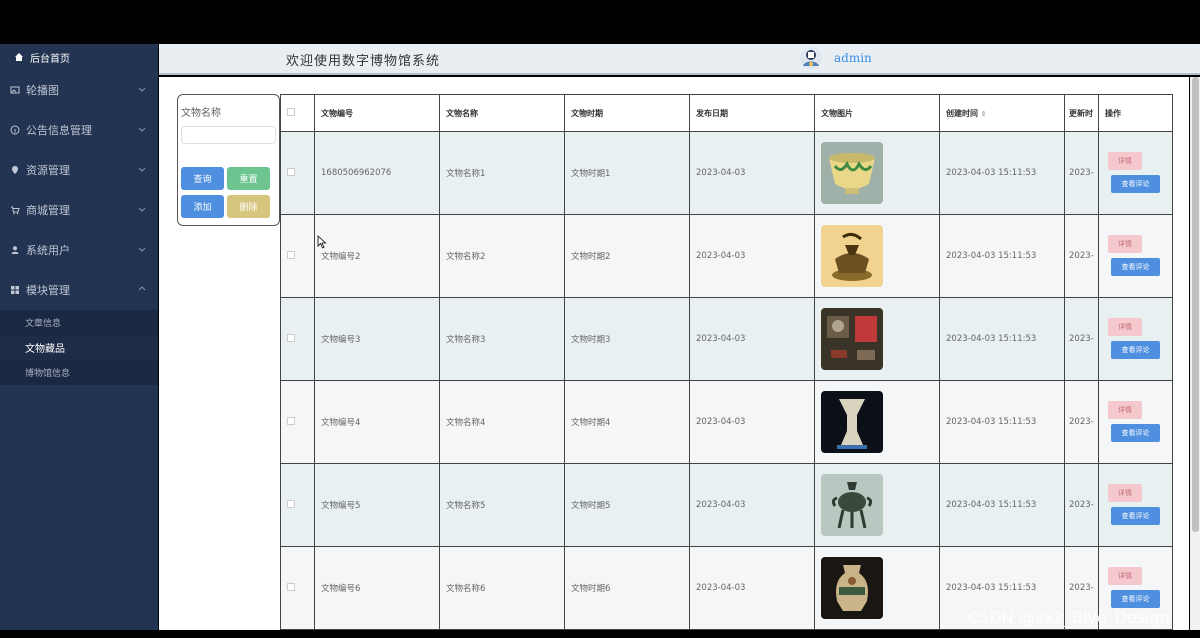 The width and height of the screenshot is (1200, 638). Describe the element at coordinates (228, 160) in the screenshot. I see `search-panel: 文物名称 查询 重置 添加 删除` at that location.